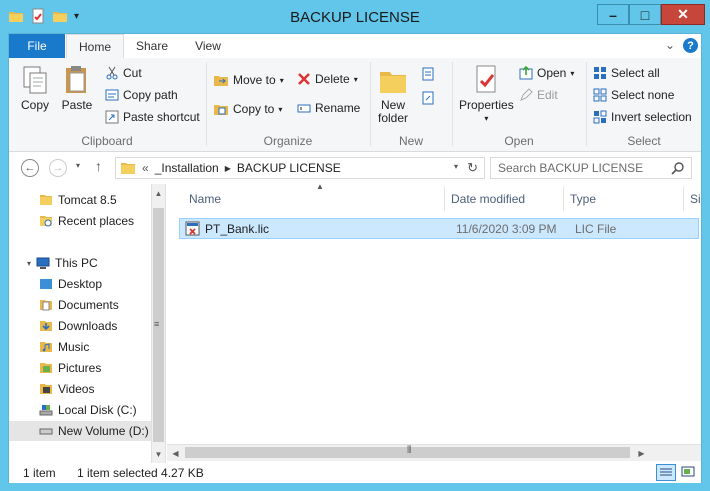 The width and height of the screenshot is (710, 491). I want to click on column-header-date: Date modified, so click(504, 198).